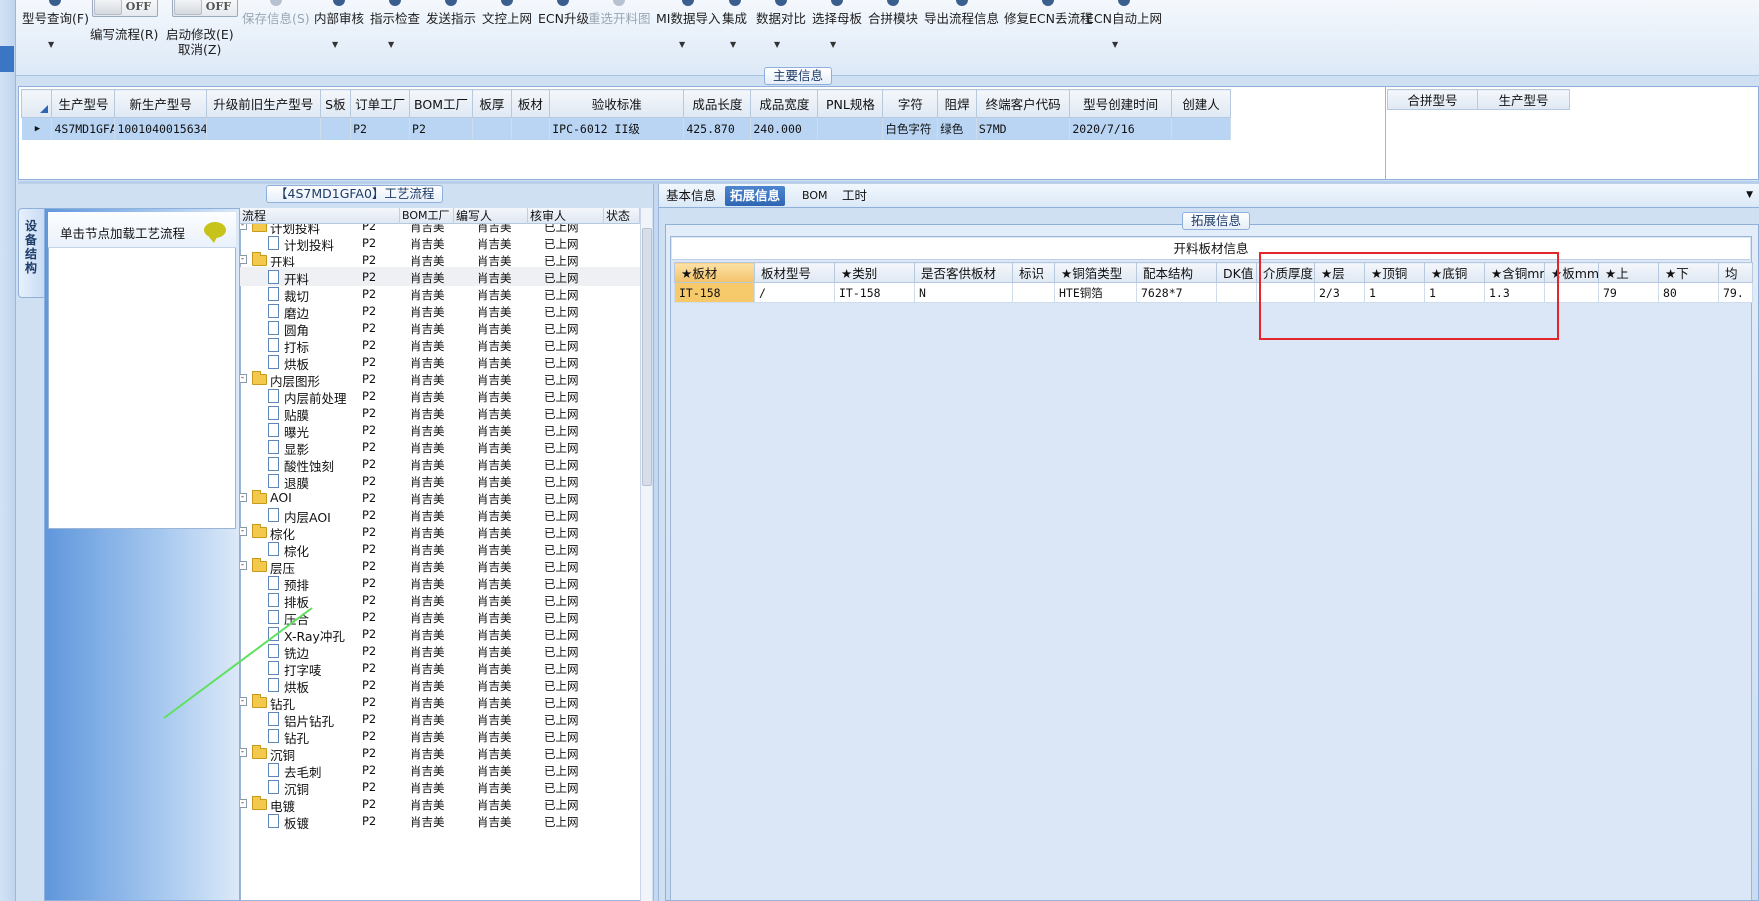 This screenshot has height=901, width=1759. Describe the element at coordinates (1115, 44) in the screenshot. I see `ecn-auto-online-dropdown-icon: ▼` at that location.